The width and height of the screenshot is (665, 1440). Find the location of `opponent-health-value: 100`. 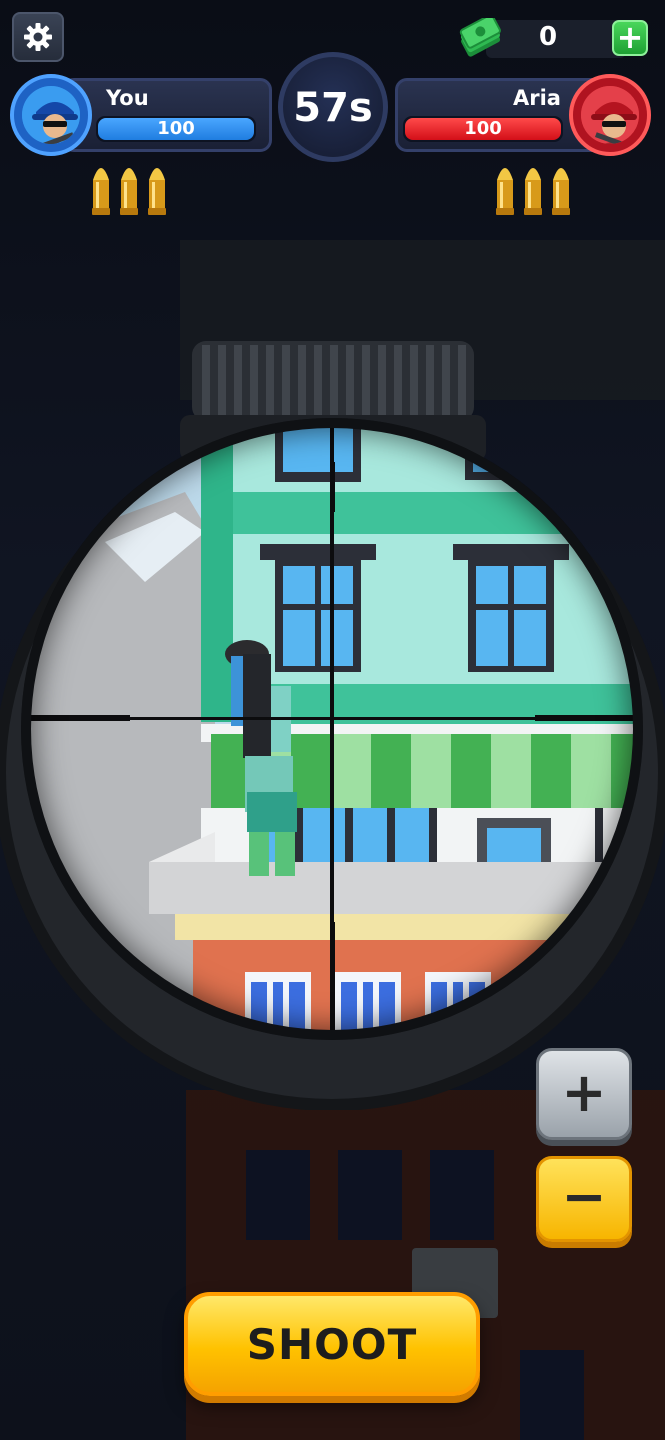

opponent-health-value: 100 is located at coordinates (483, 128).